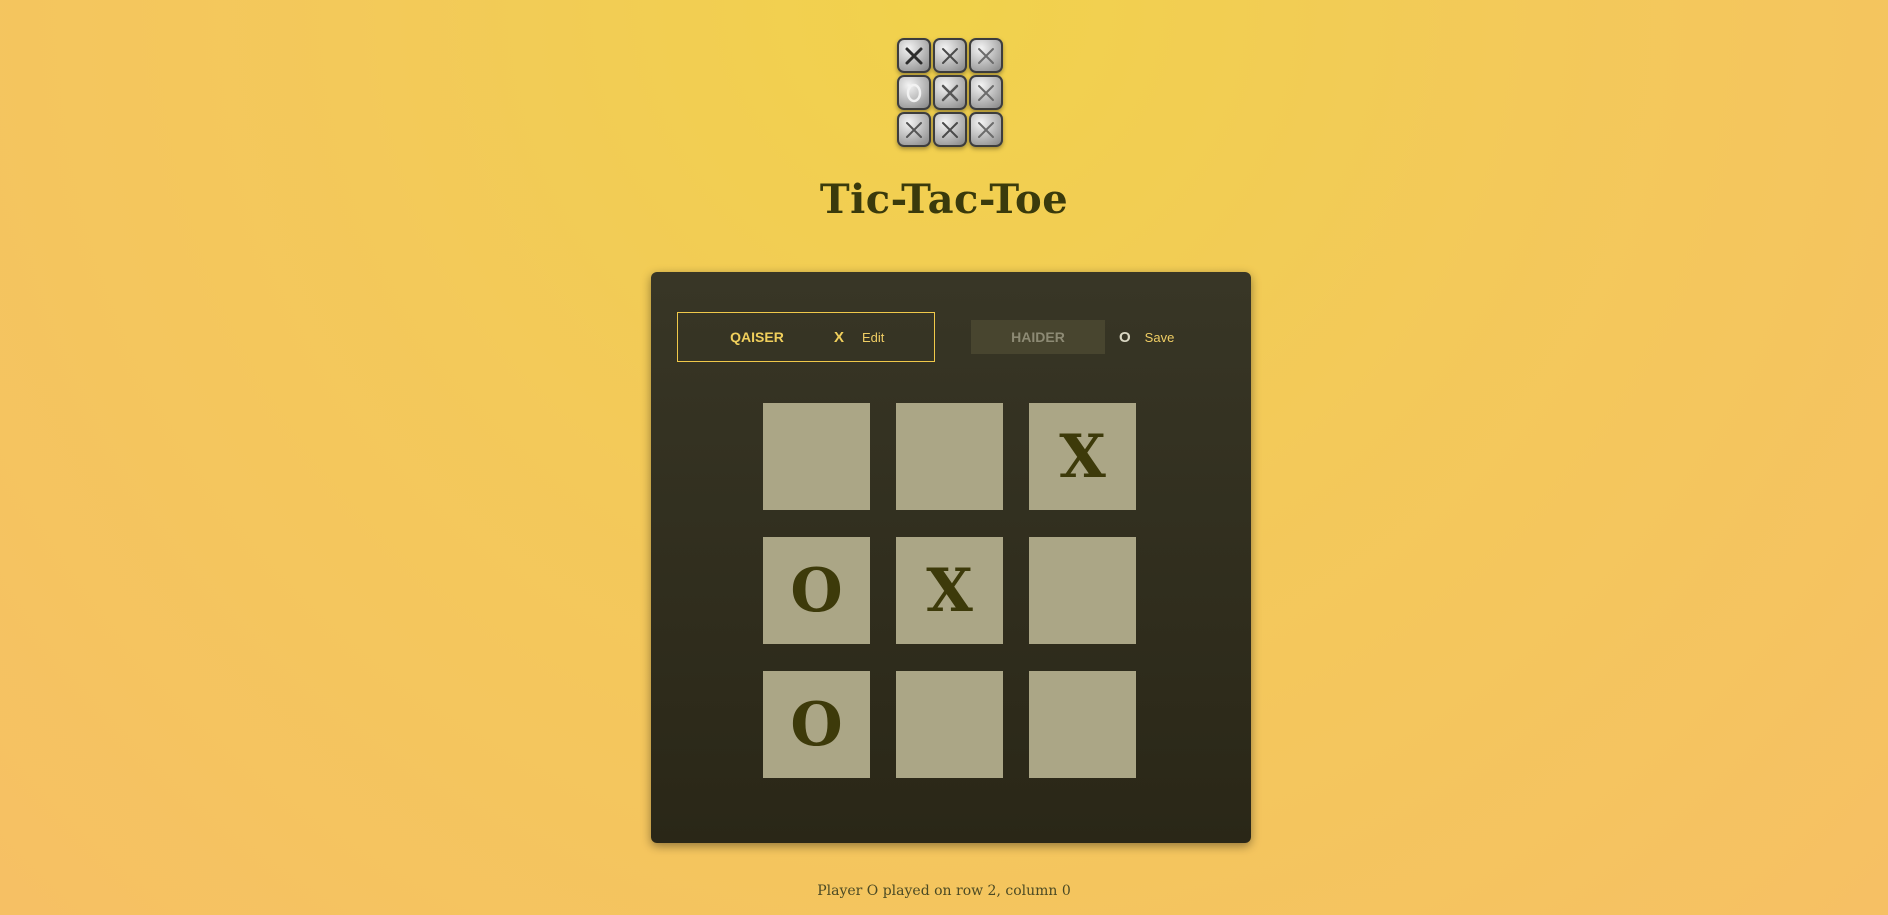  Describe the element at coordinates (839, 337) in the screenshot. I see `player-symbol: X` at that location.